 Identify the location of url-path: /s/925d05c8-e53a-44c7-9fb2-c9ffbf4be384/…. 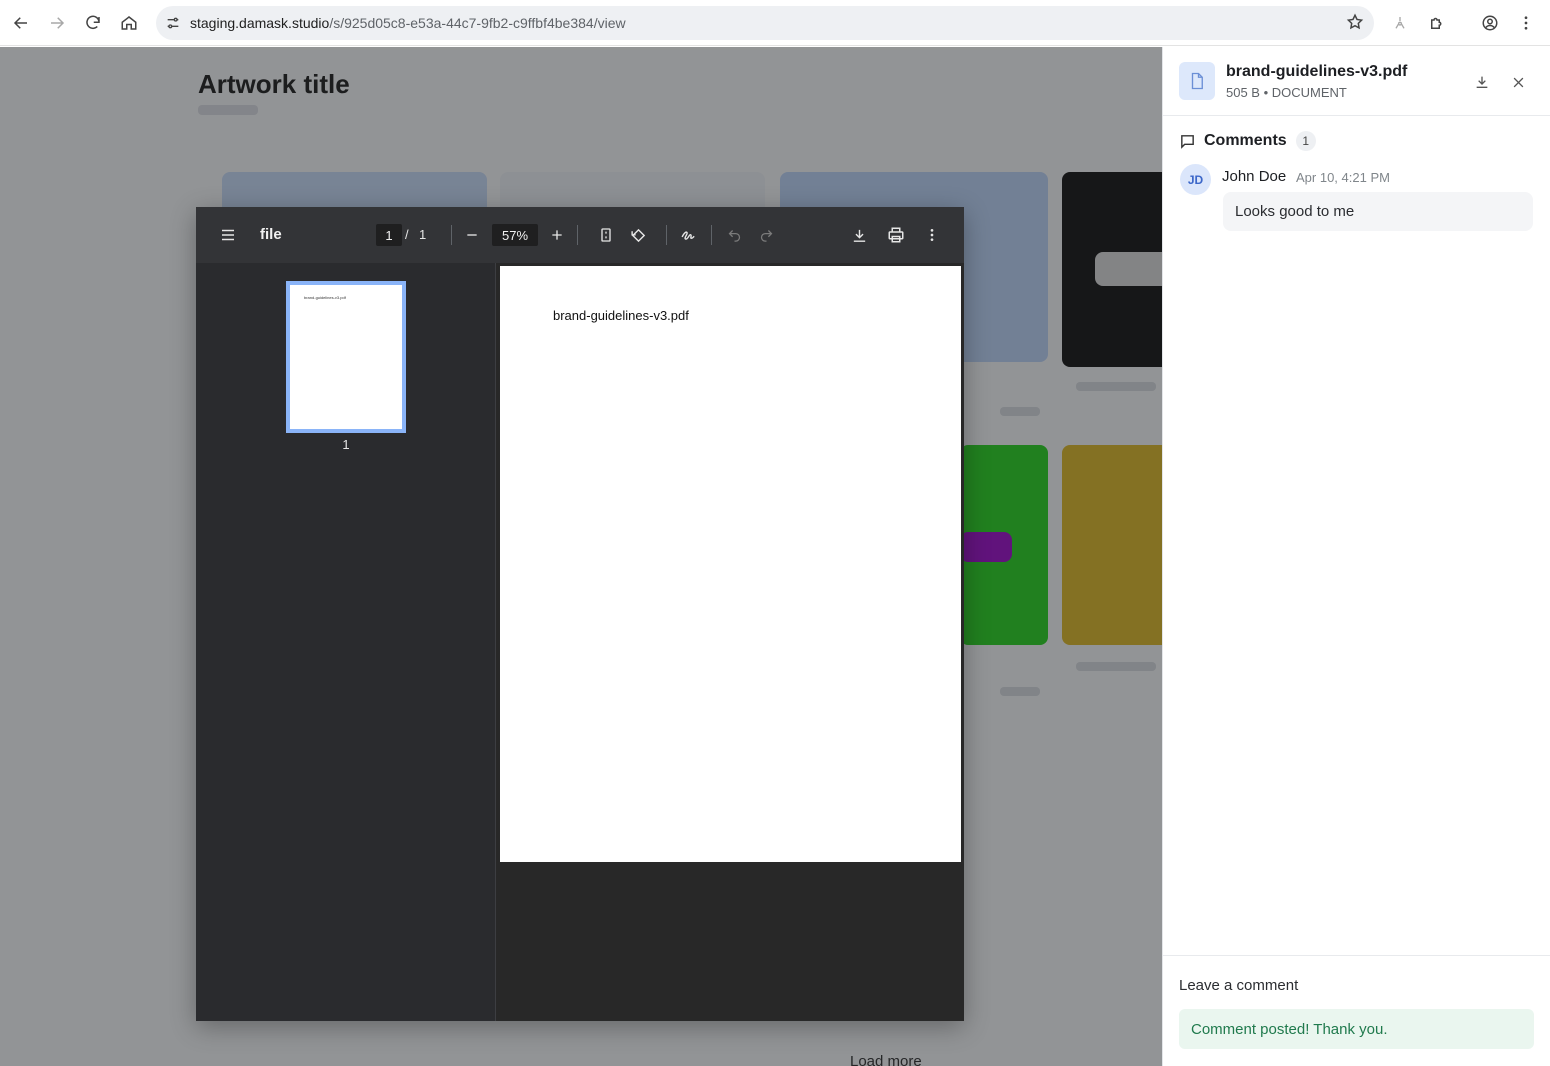
(477, 23).